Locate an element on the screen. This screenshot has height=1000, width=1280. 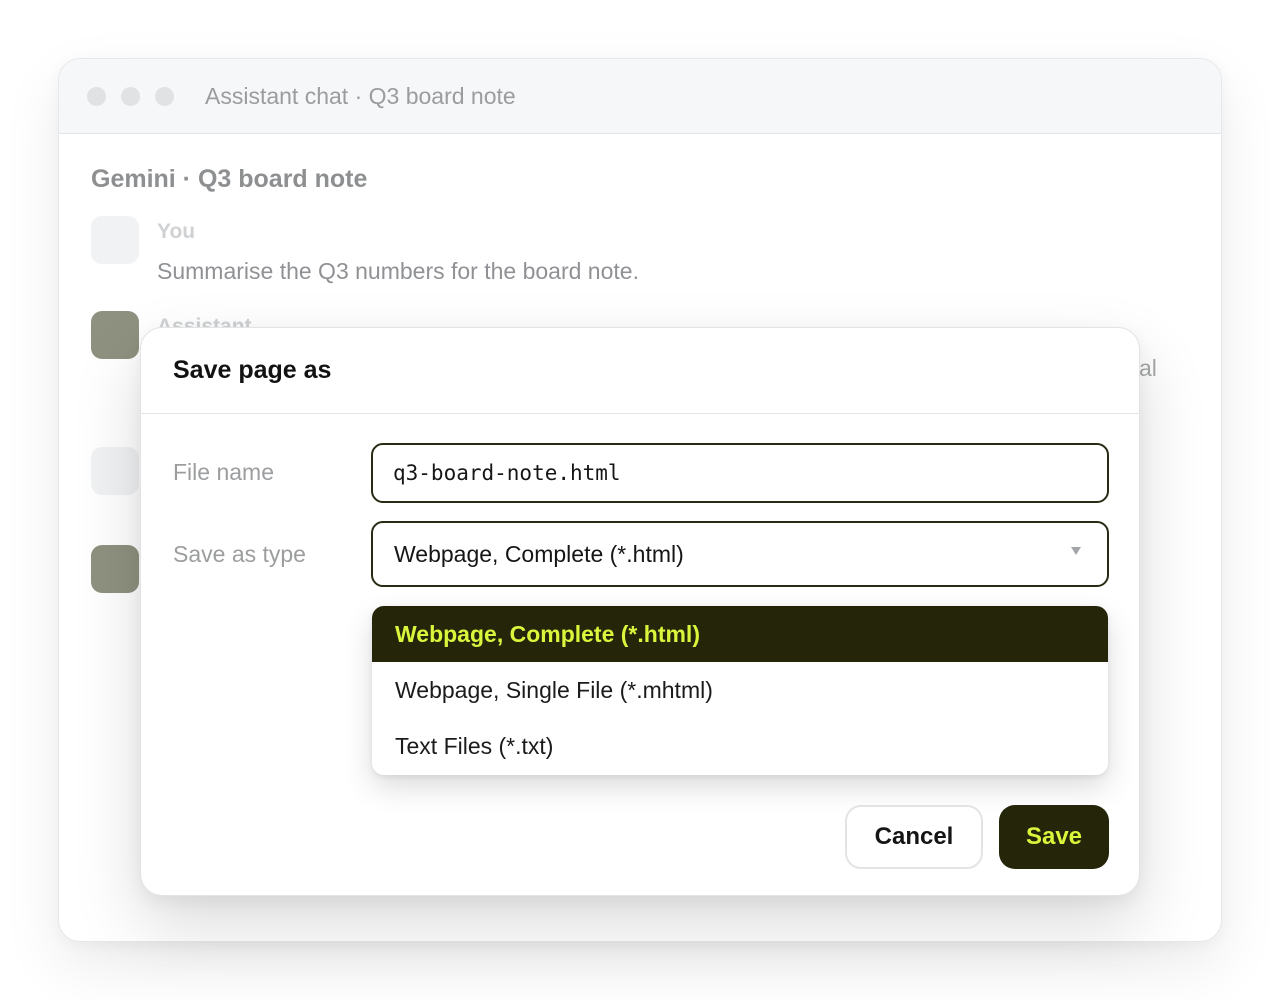
window-titlebar: Assistant chat · Q3 board note is located at coordinates (640, 96).